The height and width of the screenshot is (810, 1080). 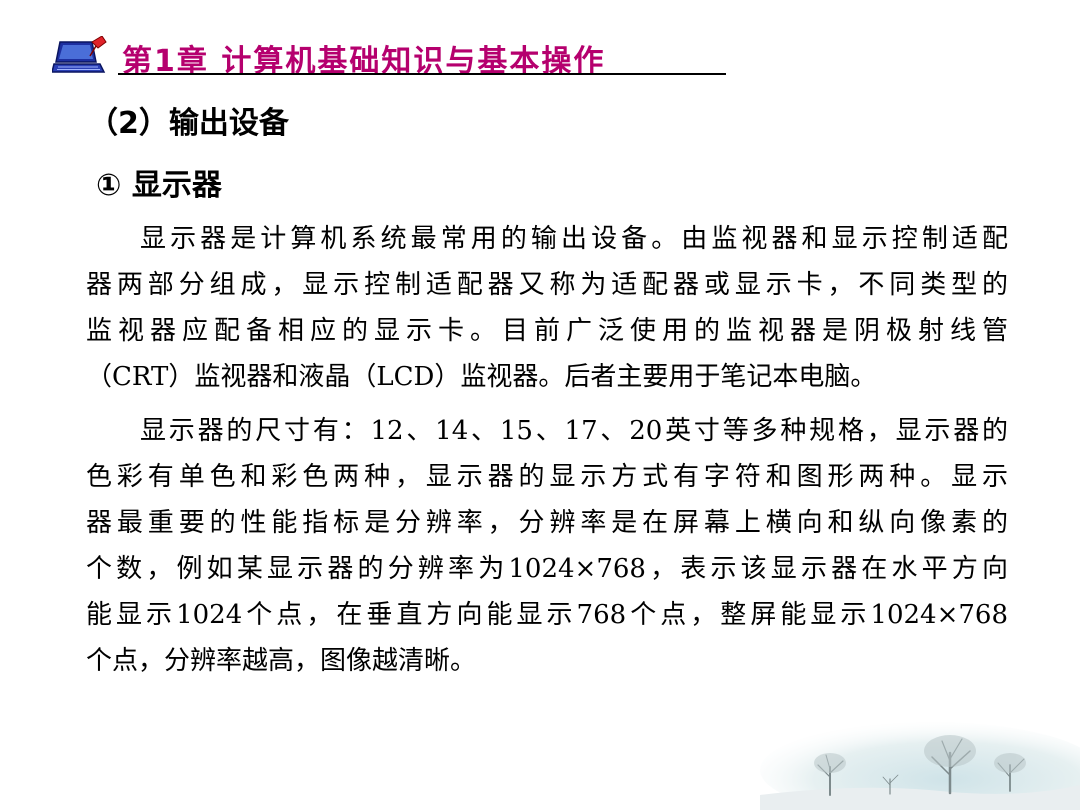 I want to click on paragraph-line: 显示器的尺寸有：12、14、15、17、20英寸等多种规格，显示器的, so click(x=574, y=431).